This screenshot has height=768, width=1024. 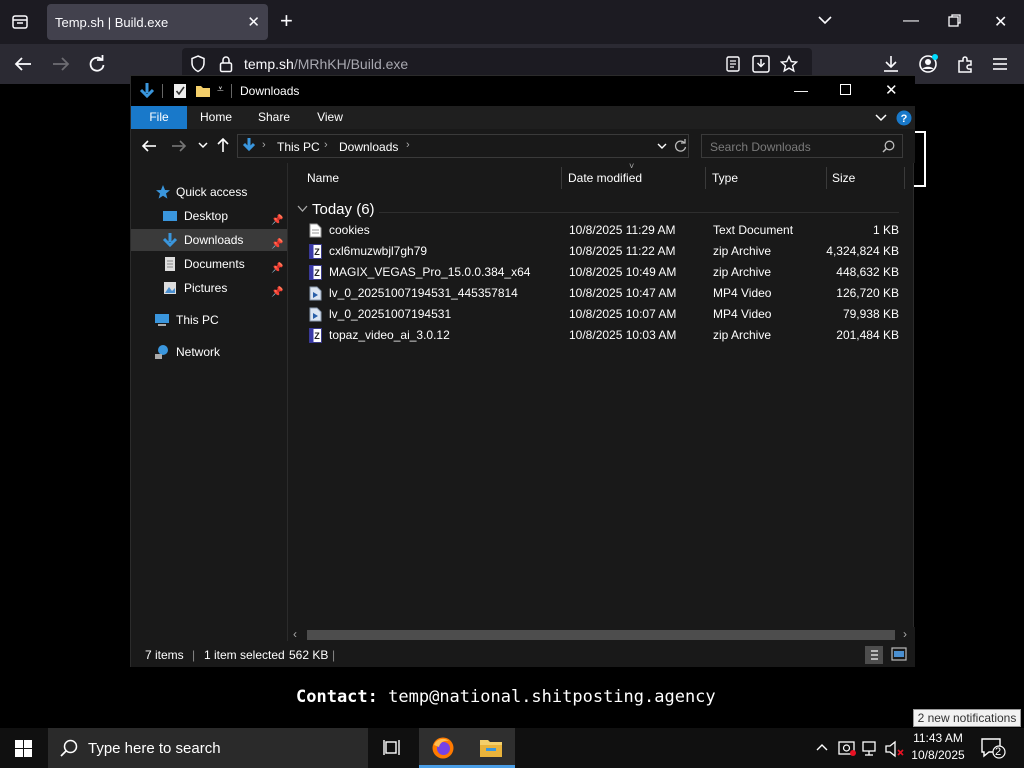 What do you see at coordinates (662, 147) in the screenshot?
I see `address-history-chevron-icon` at bounding box center [662, 147].